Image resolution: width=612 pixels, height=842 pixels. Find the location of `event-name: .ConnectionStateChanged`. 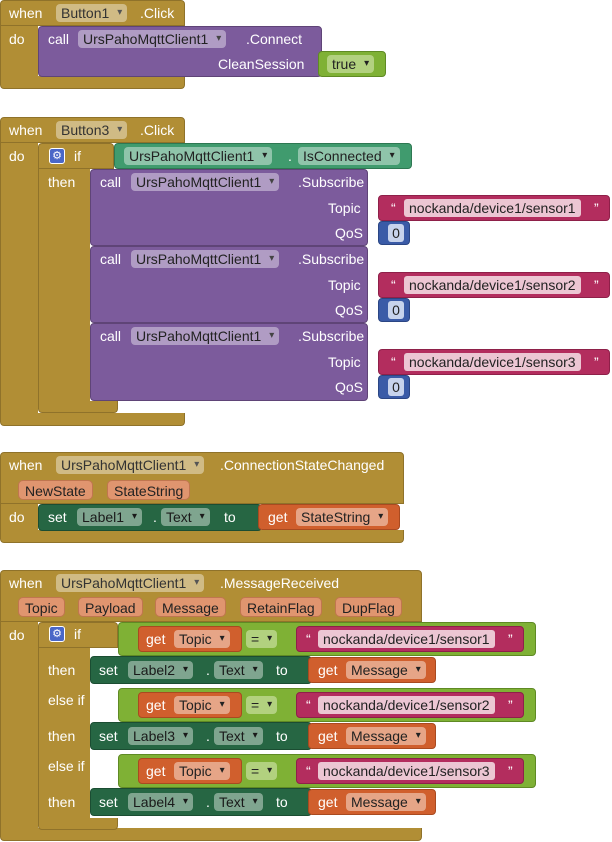

event-name: .ConnectionStateChanged is located at coordinates (302, 465).